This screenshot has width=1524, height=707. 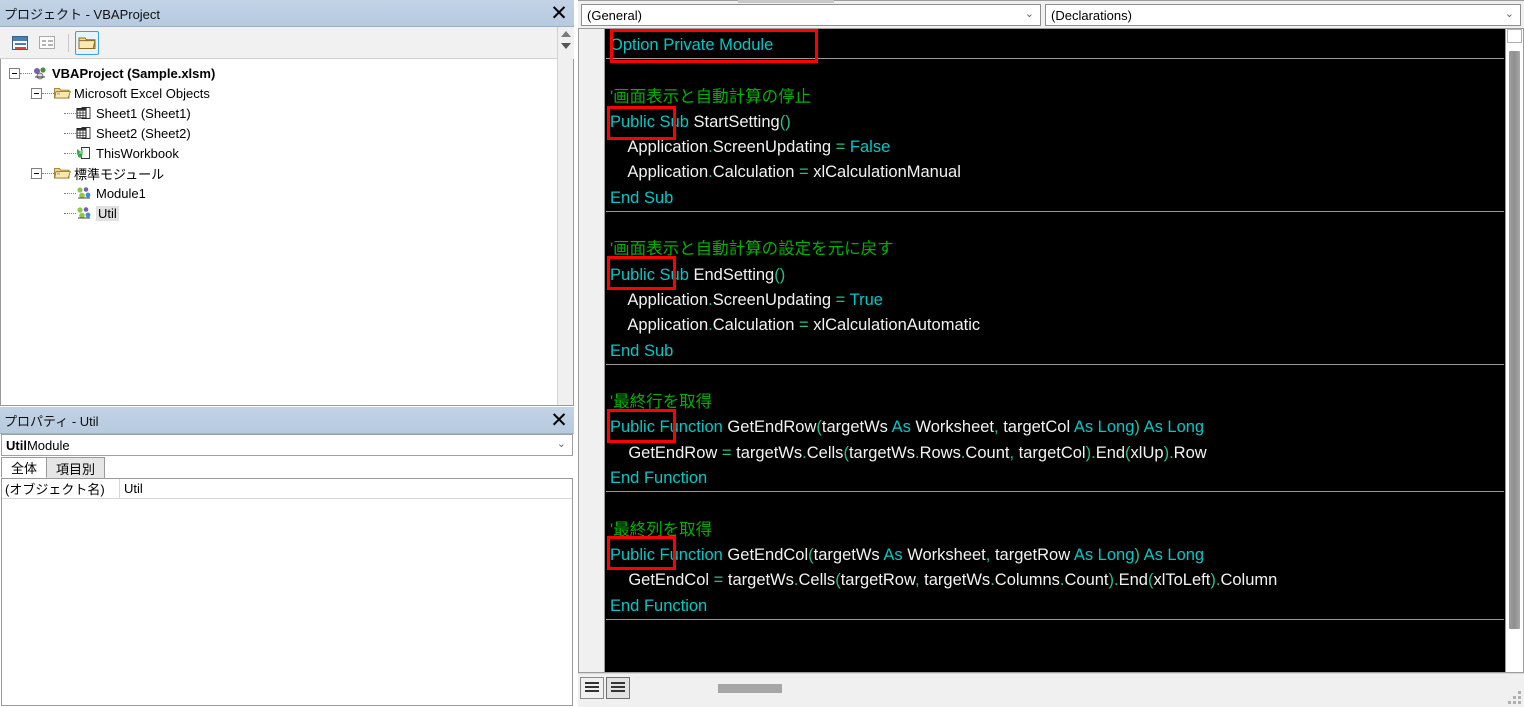 I want to click on procedure-view-button, so click(x=592, y=688).